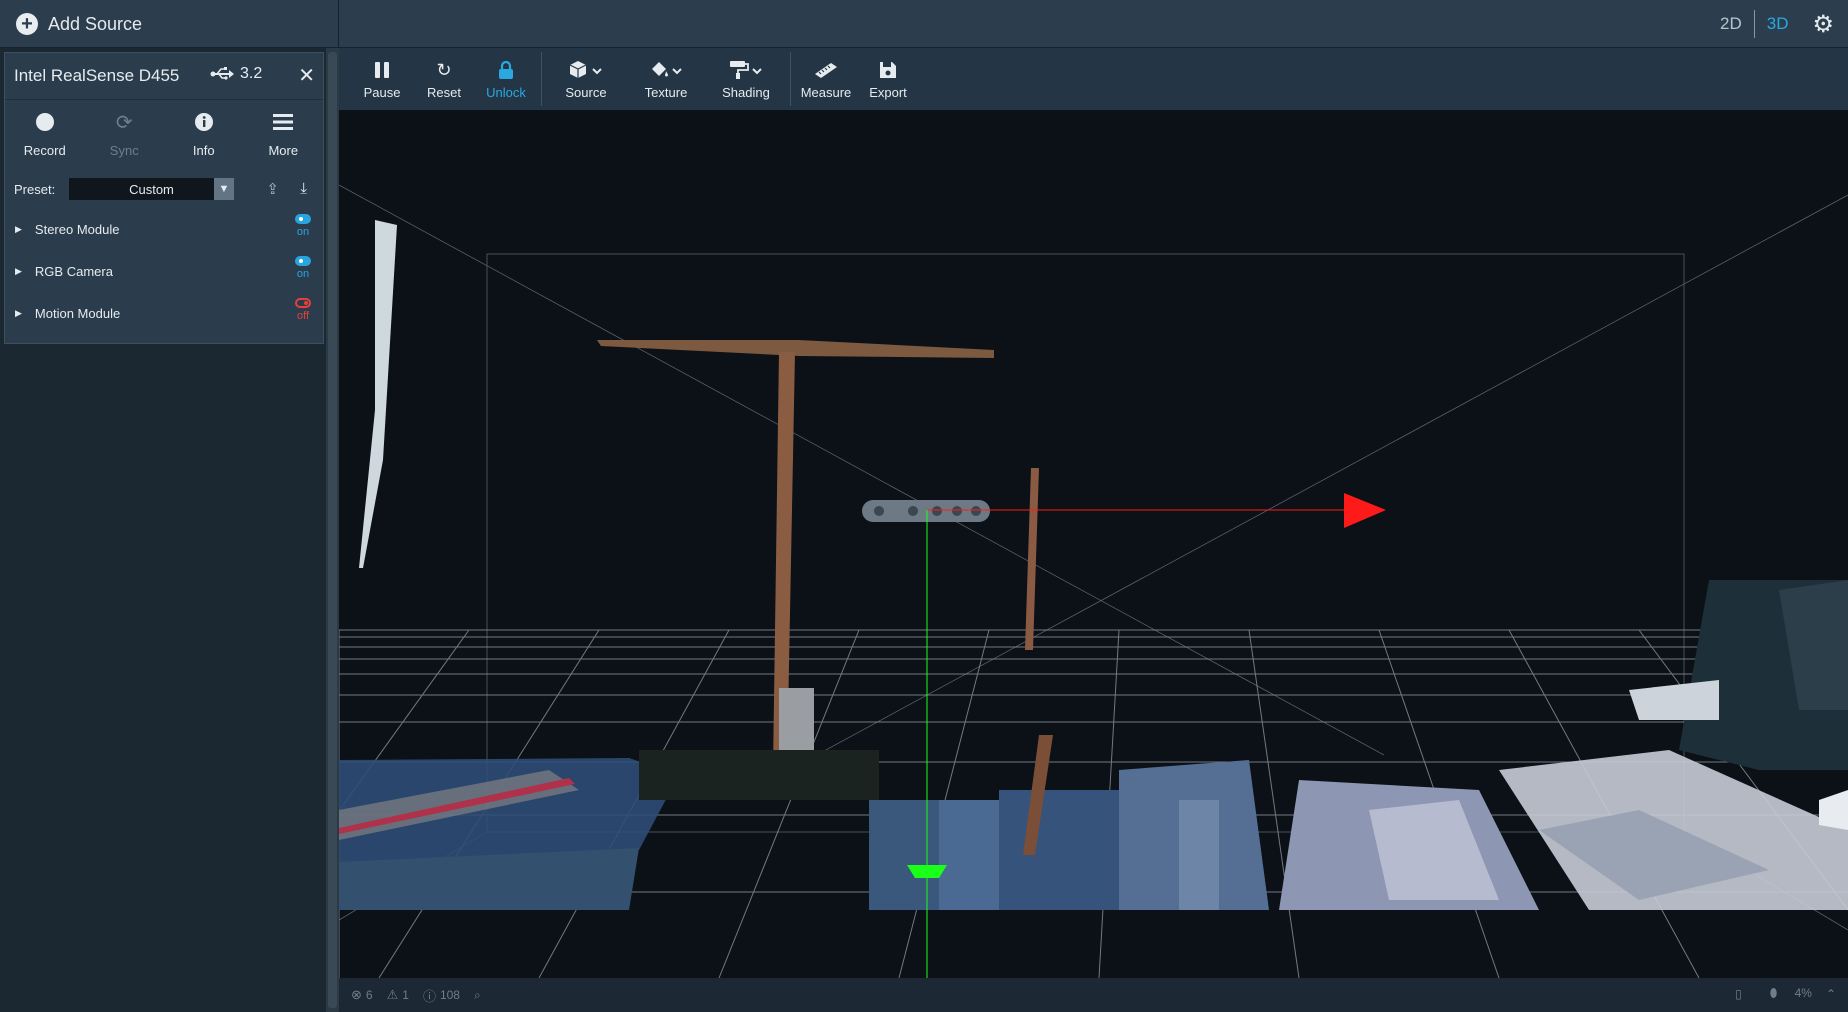  I want to click on shading-label: Shading, so click(746, 92).